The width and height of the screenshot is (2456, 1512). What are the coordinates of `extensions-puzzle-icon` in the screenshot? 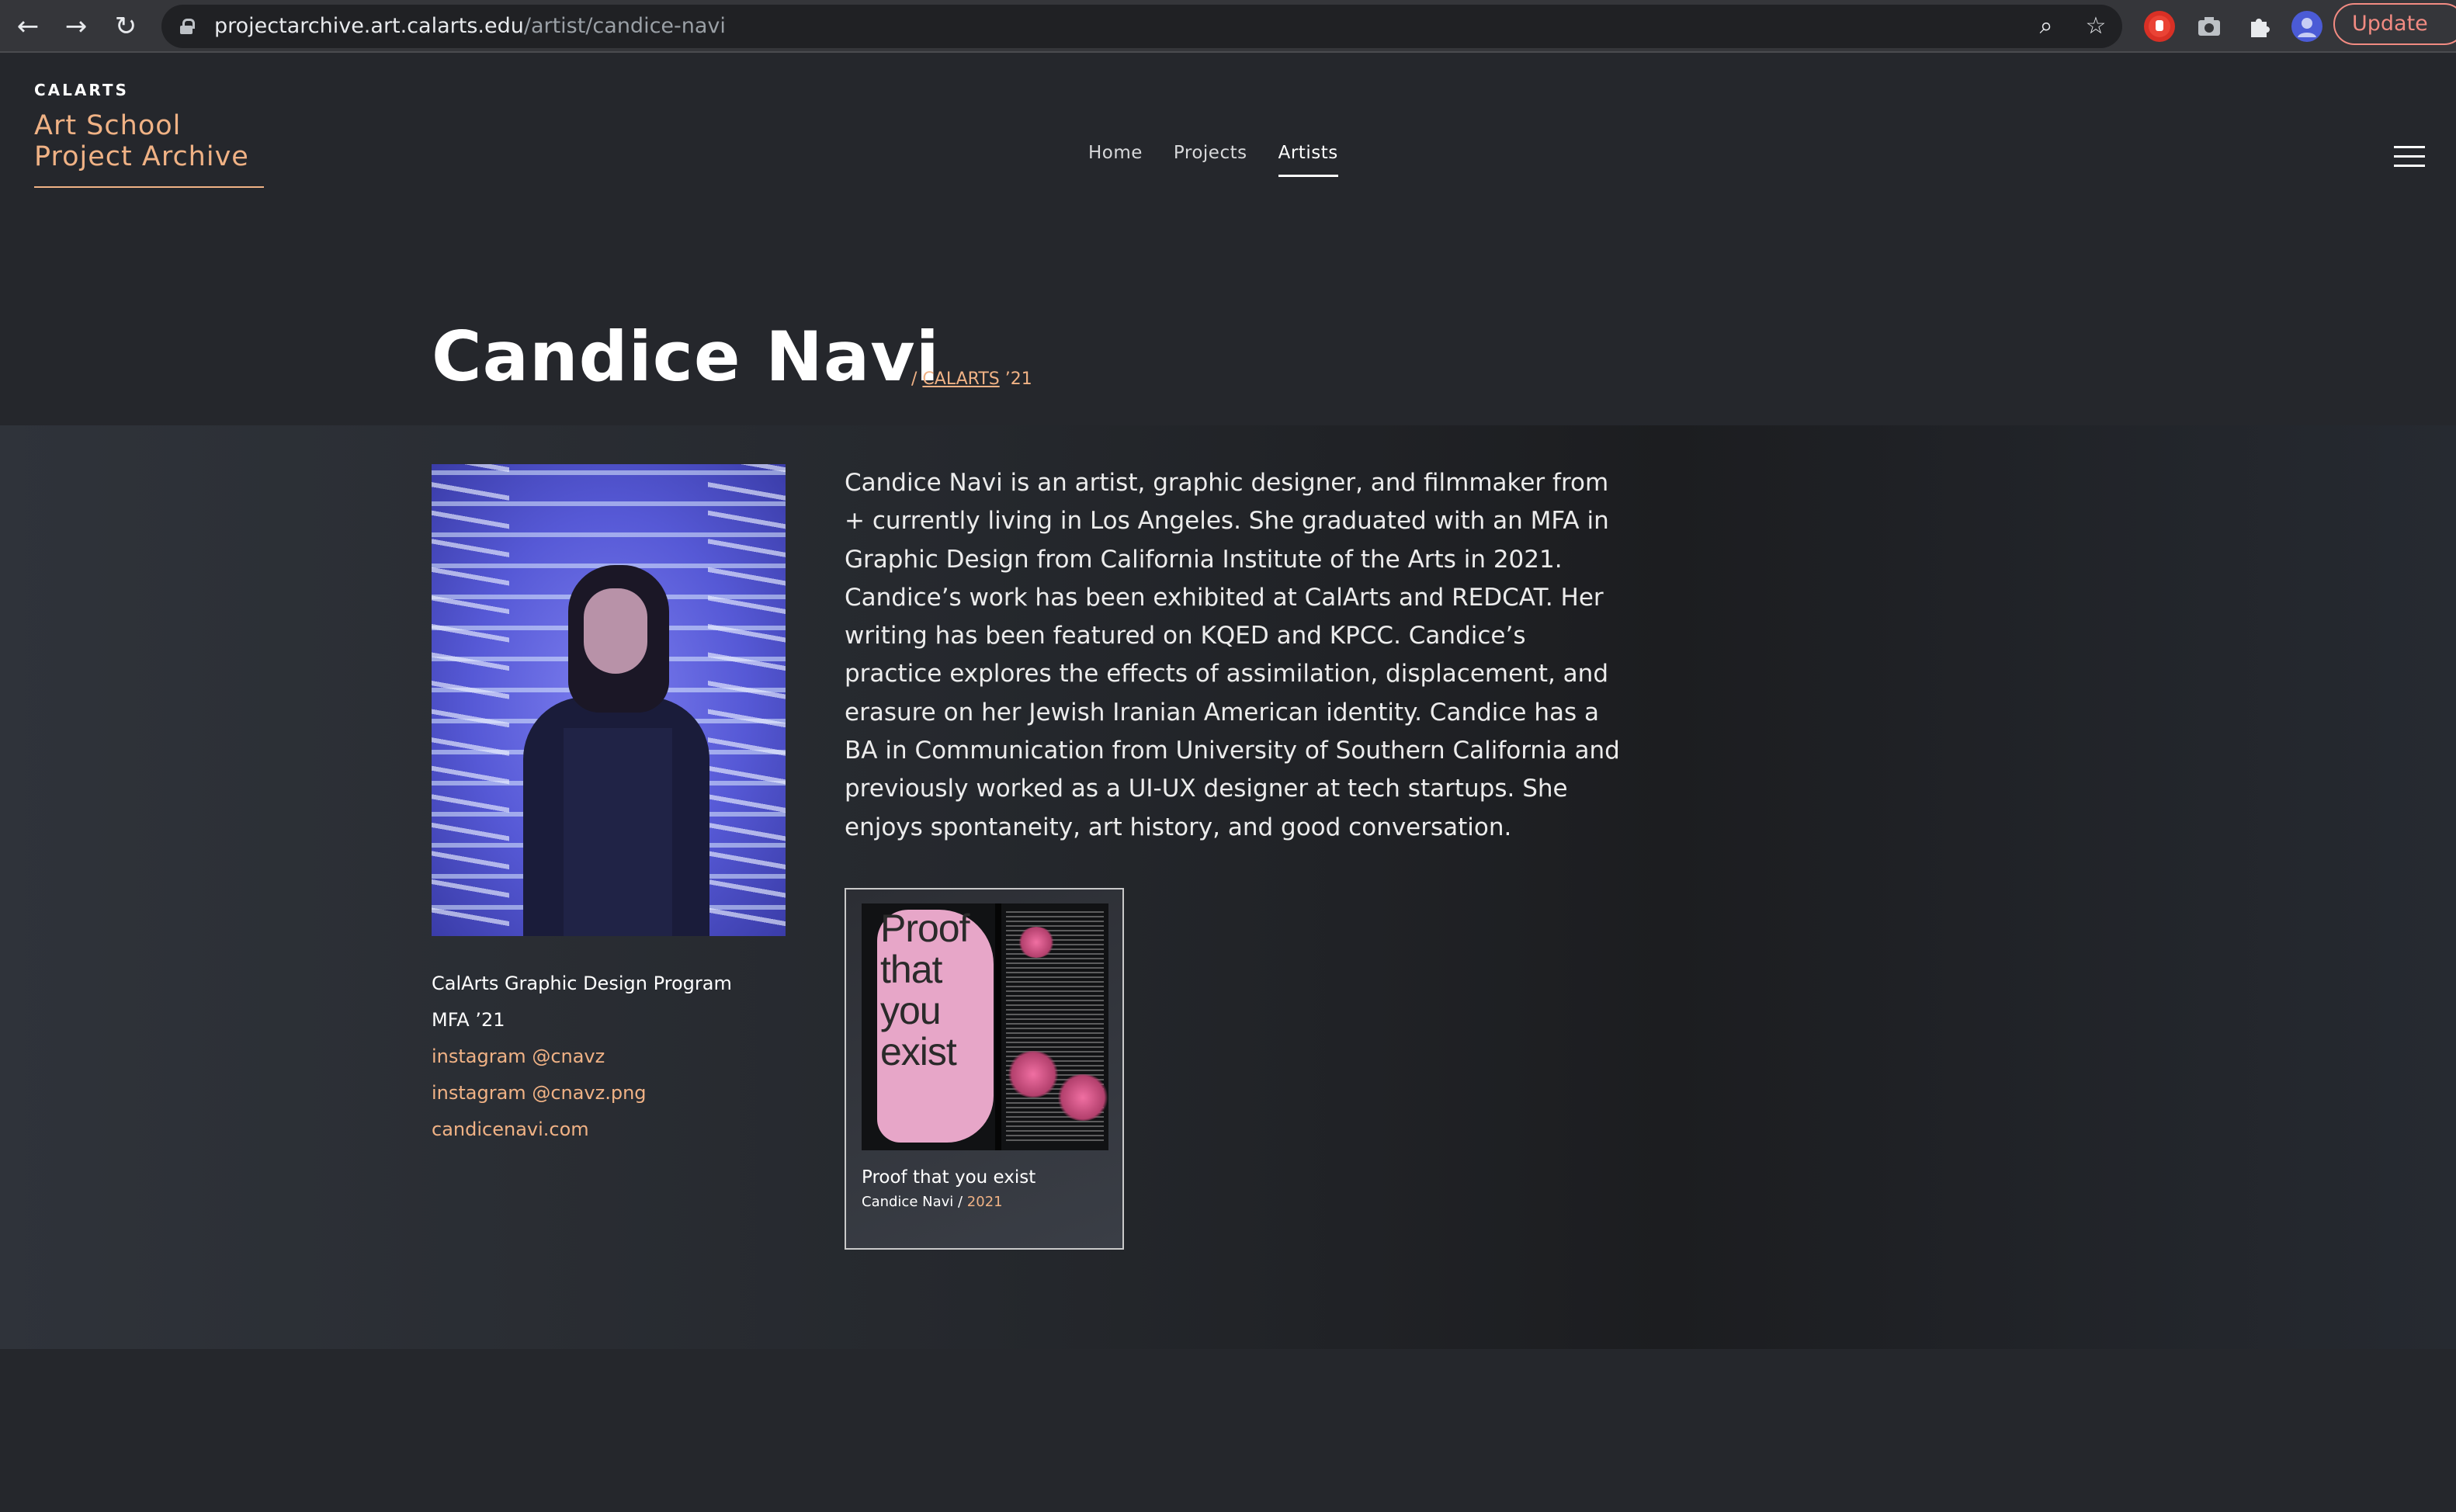 It's located at (2258, 26).